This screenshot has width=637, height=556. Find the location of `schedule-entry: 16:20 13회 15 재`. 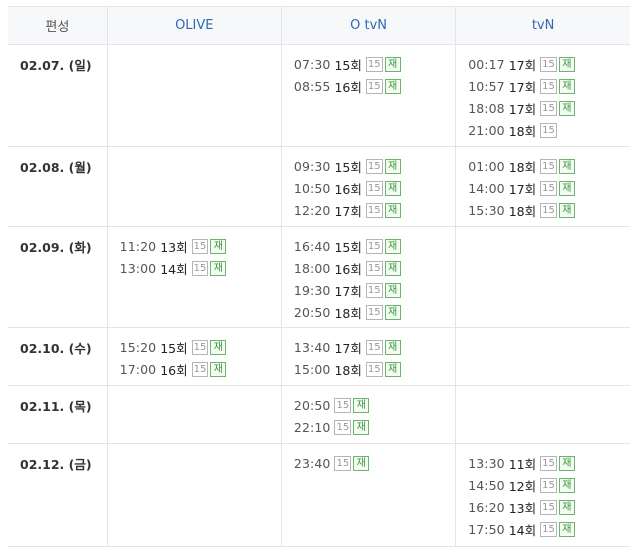

schedule-entry: 16:20 13회 15 재 is located at coordinates (549, 507).